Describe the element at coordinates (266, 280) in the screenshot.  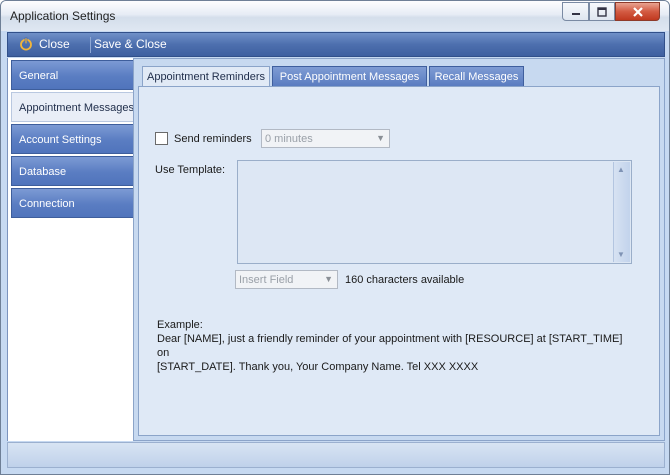
I see `insert-field-value: Insert Field` at that location.